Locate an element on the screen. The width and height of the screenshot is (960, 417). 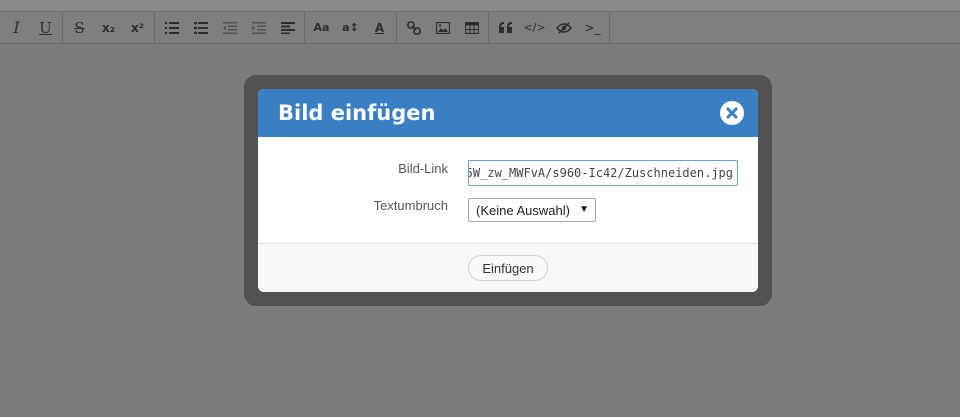
font-size-button: Aa is located at coordinates (321, 28).